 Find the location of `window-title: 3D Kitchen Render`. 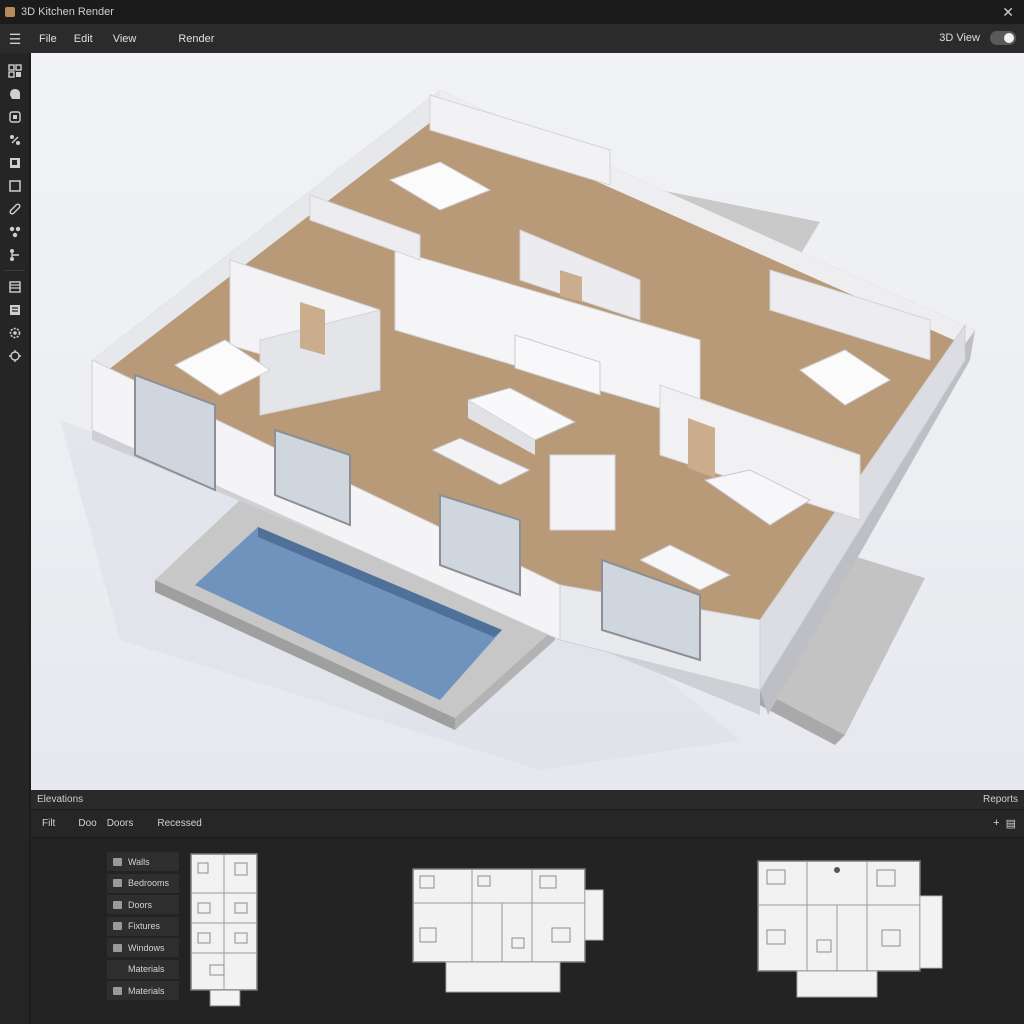

window-title: 3D Kitchen Render is located at coordinates (67, 12).